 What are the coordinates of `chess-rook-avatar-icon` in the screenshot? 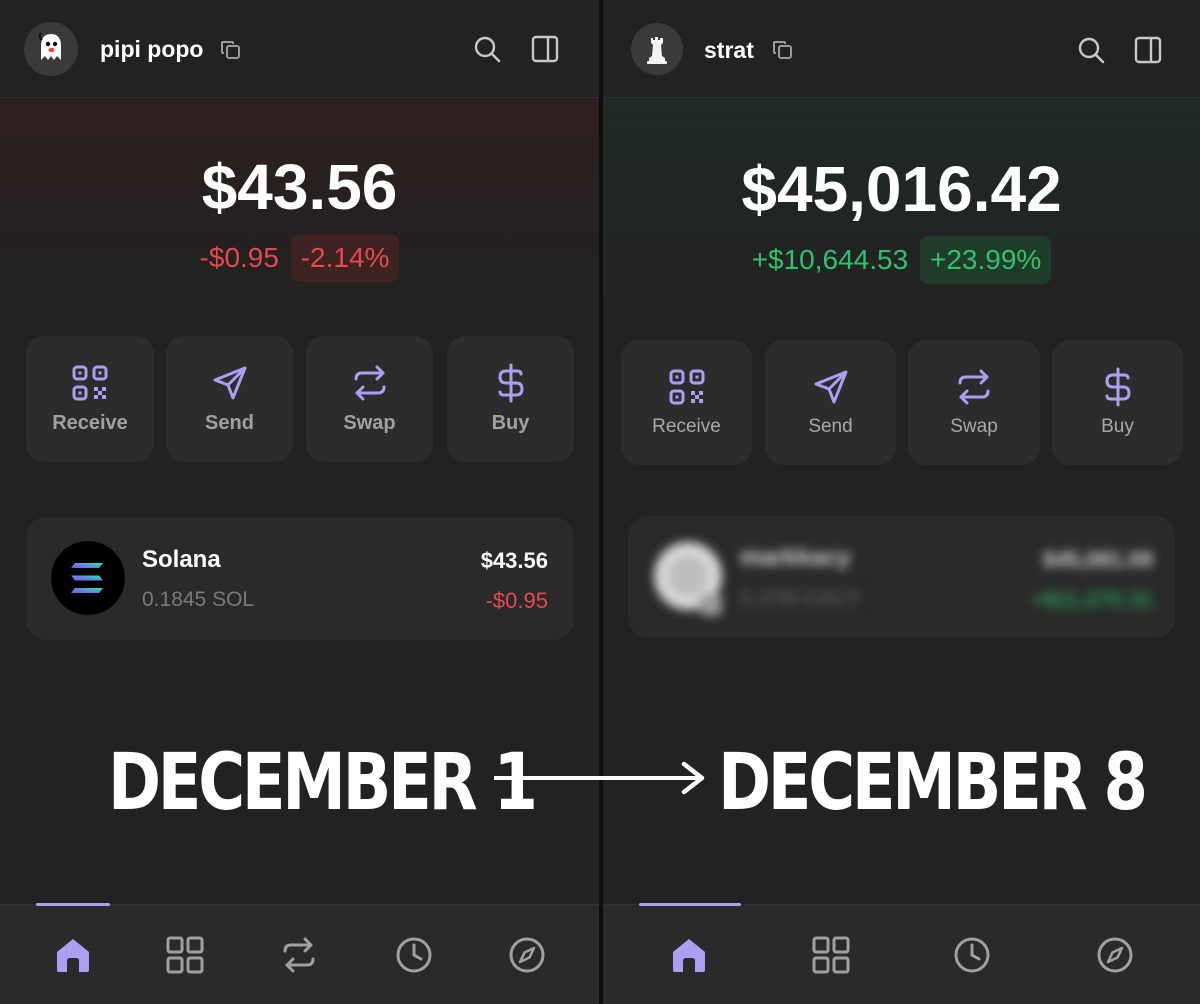 It's located at (657, 50).